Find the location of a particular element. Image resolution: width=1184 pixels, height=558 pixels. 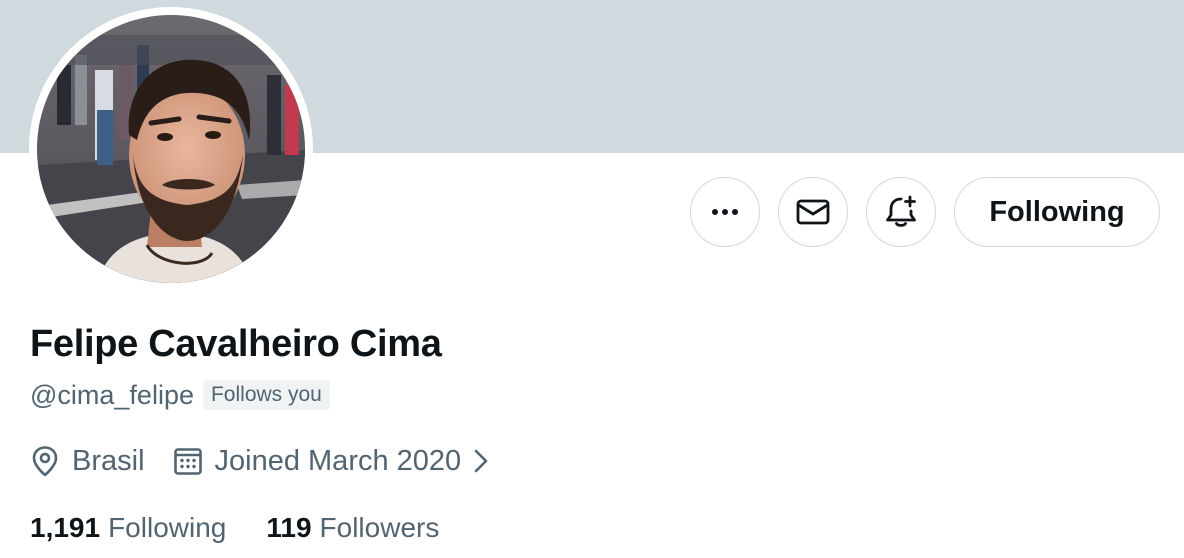

notifications-button is located at coordinates (901, 212).